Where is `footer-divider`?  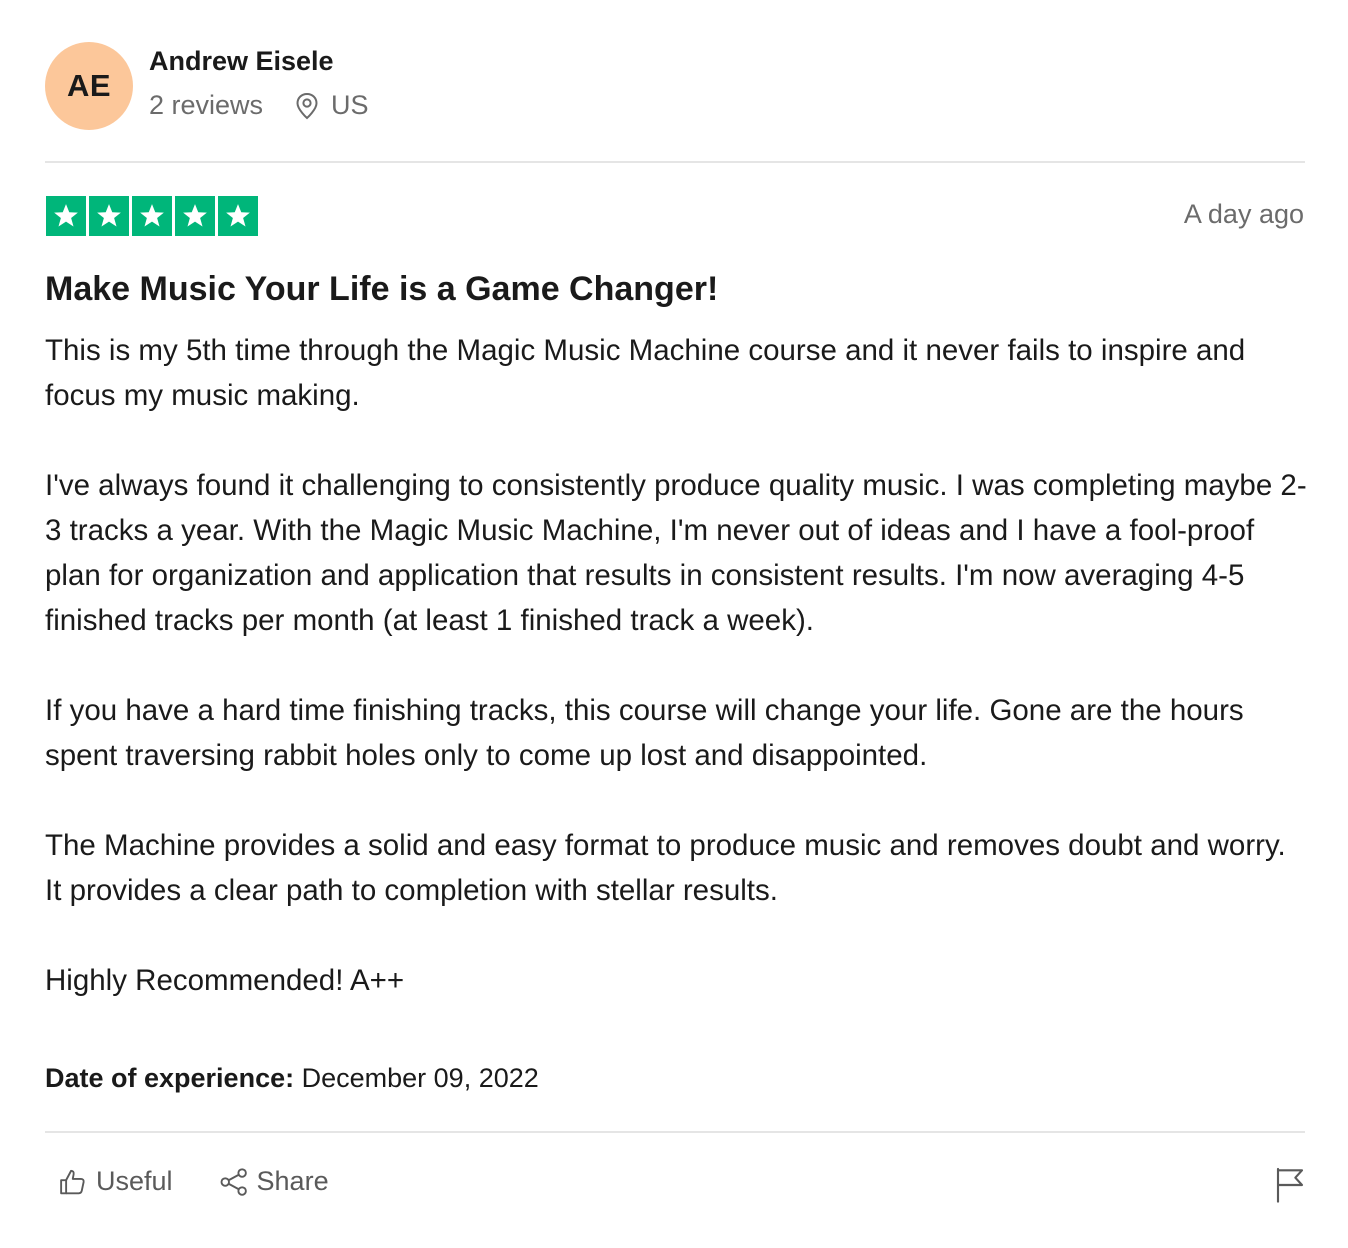
footer-divider is located at coordinates (675, 1132).